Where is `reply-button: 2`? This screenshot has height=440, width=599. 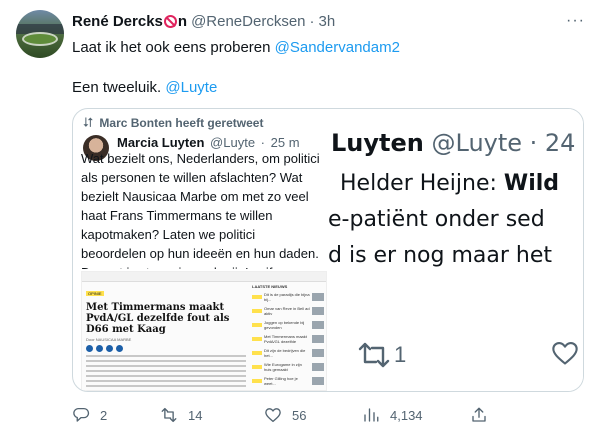 reply-button: 2 is located at coordinates (89, 415).